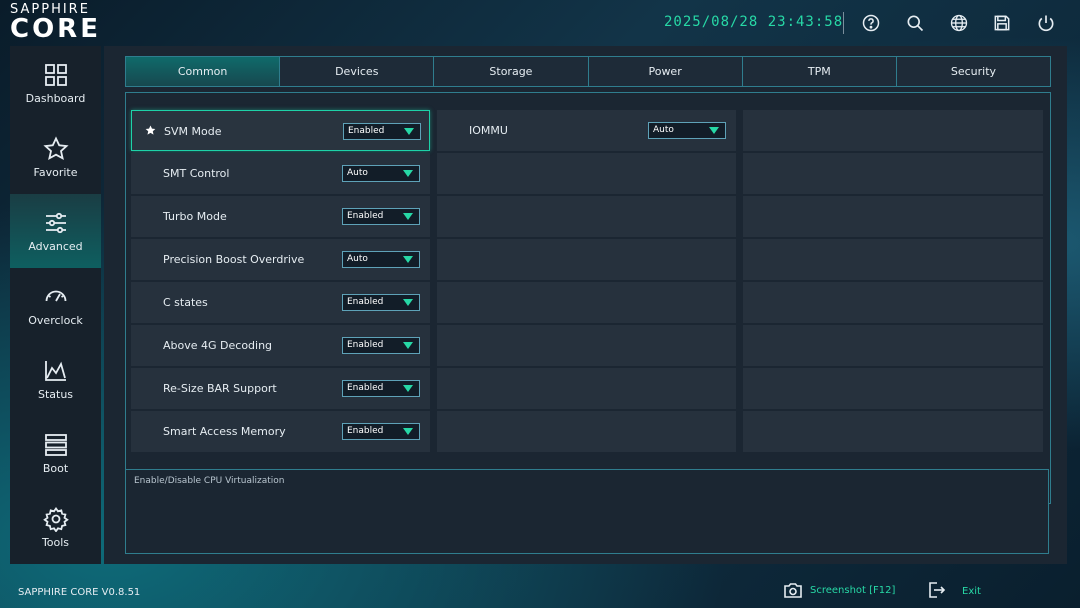  What do you see at coordinates (871, 23) in the screenshot?
I see `help-icon` at bounding box center [871, 23].